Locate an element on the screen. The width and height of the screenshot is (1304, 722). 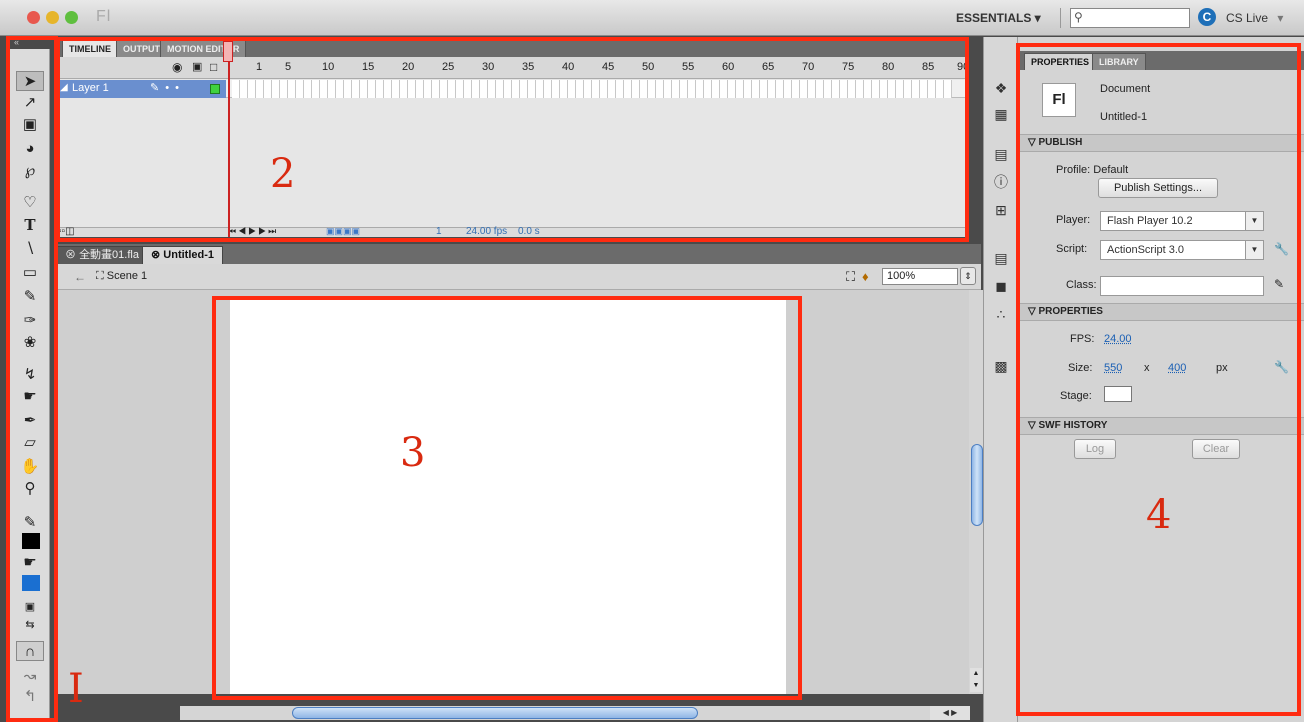
horizontal-scroll-arrows: ◀ ▶ is located at coordinates (950, 713).